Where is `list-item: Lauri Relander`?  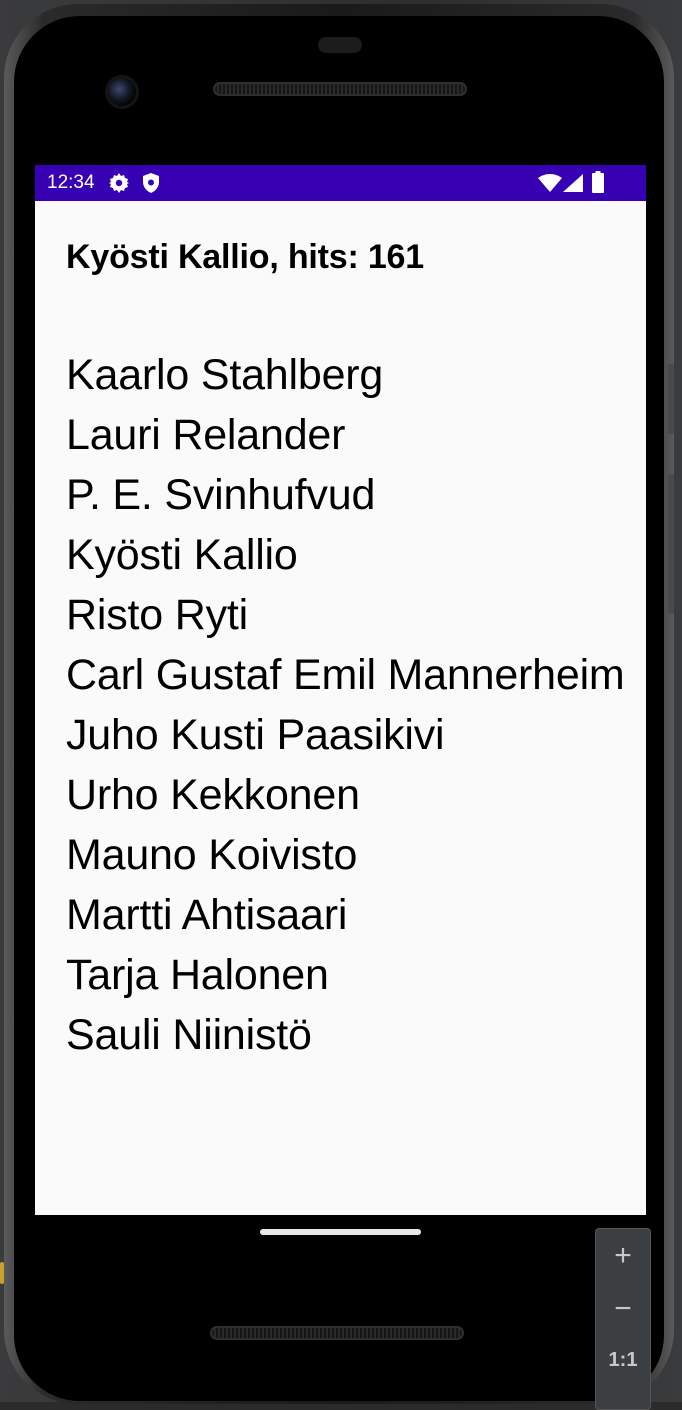
list-item: Lauri Relander is located at coordinates (346, 435).